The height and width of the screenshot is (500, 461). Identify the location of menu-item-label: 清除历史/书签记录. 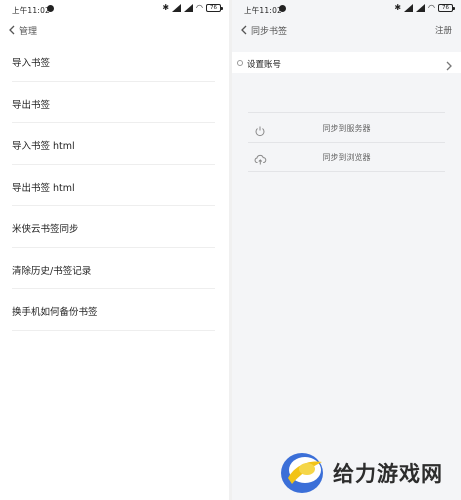
(52, 271).